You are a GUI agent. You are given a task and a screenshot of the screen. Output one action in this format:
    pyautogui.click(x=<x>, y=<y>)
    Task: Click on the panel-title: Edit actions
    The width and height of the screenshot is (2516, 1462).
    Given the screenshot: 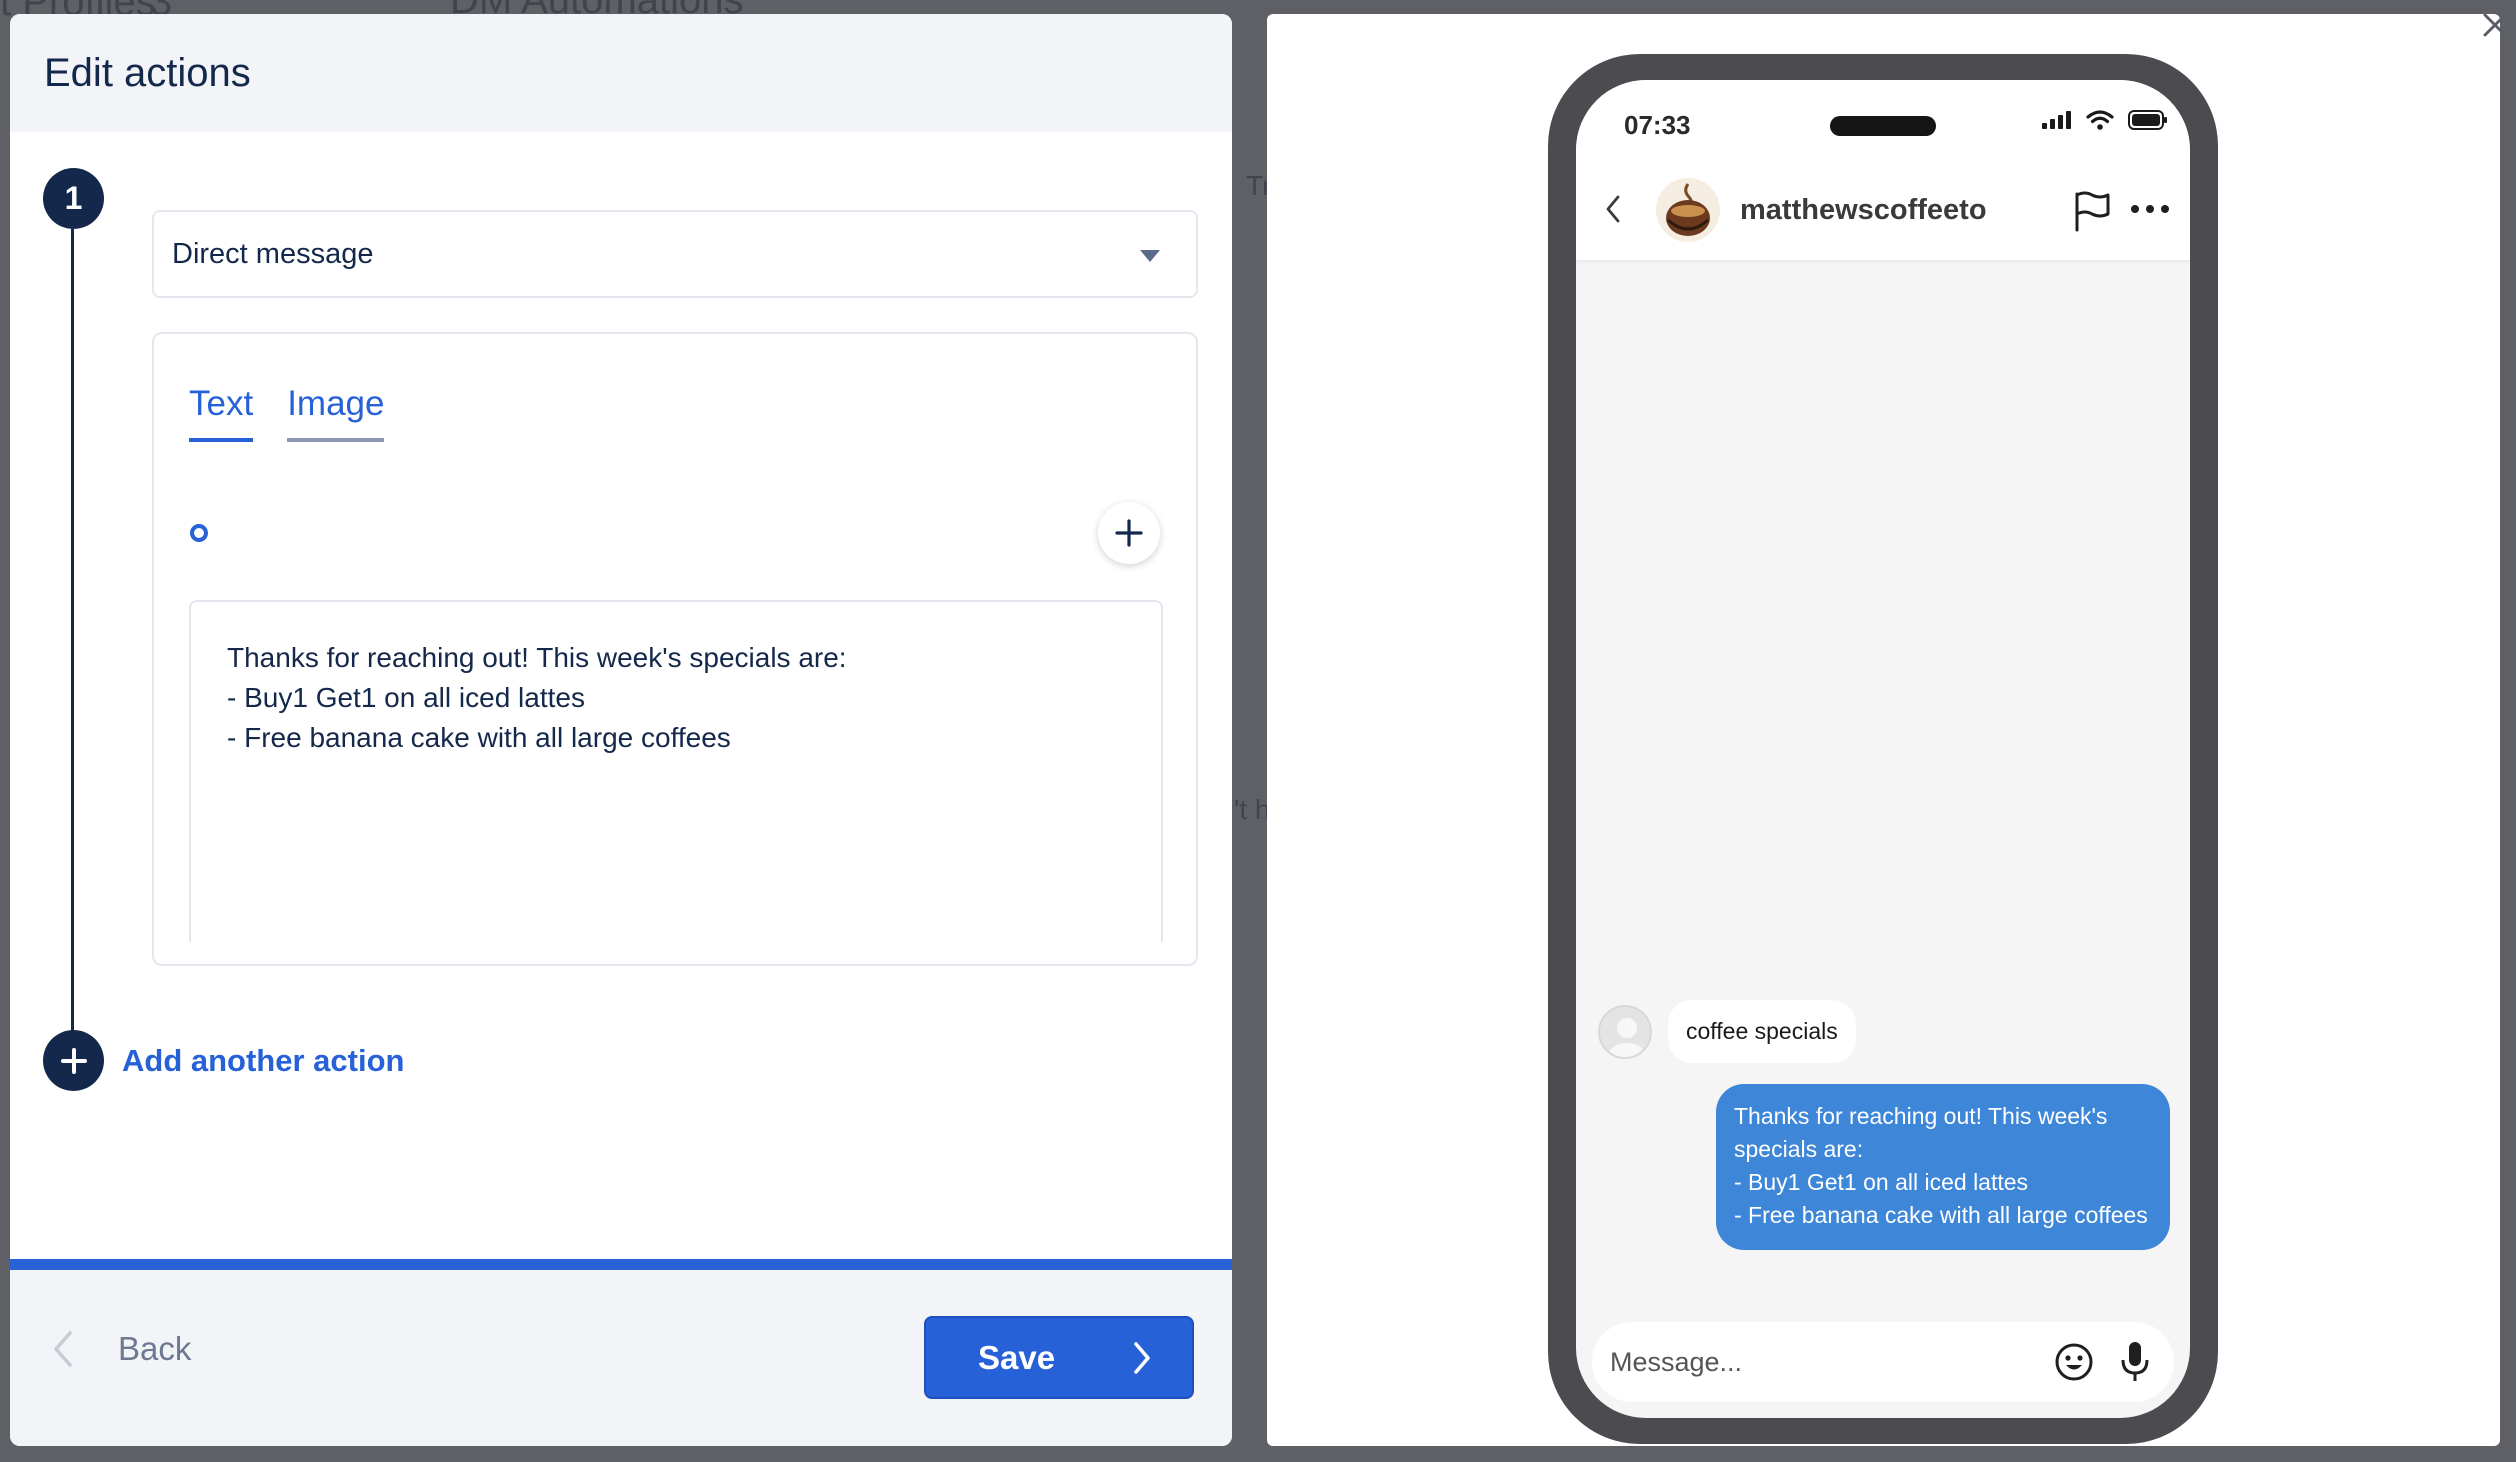 What is the action you would take?
    pyautogui.click(x=147, y=72)
    